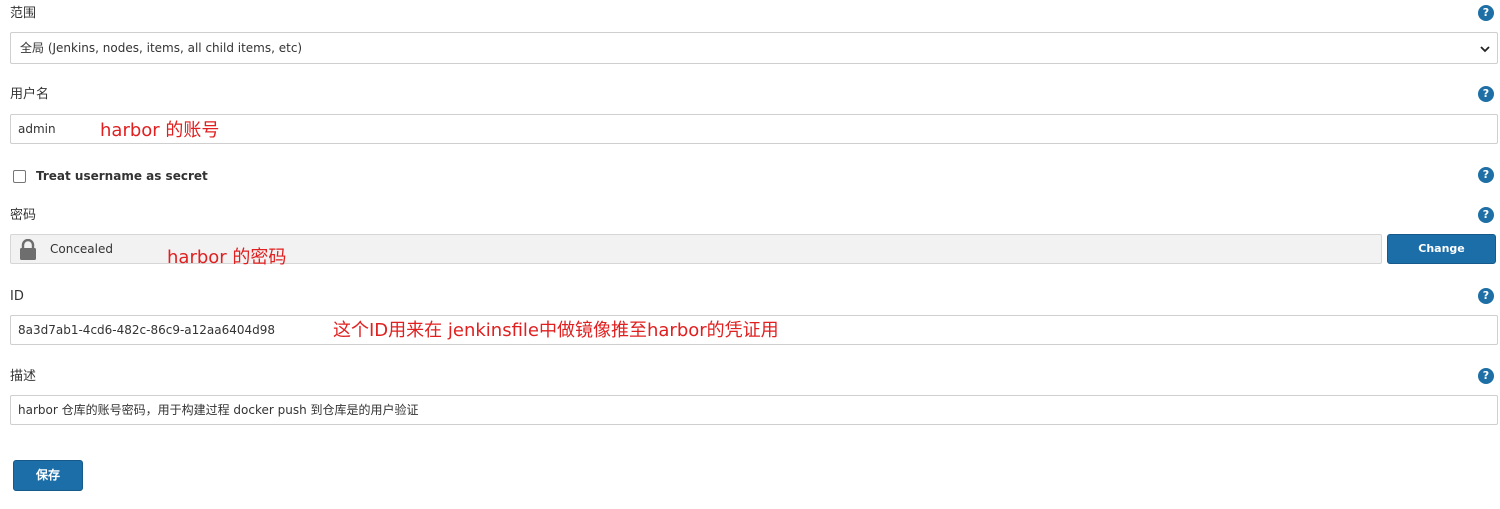 This screenshot has height=509, width=1500. I want to click on treat-username-secret-checkbox, so click(19, 176).